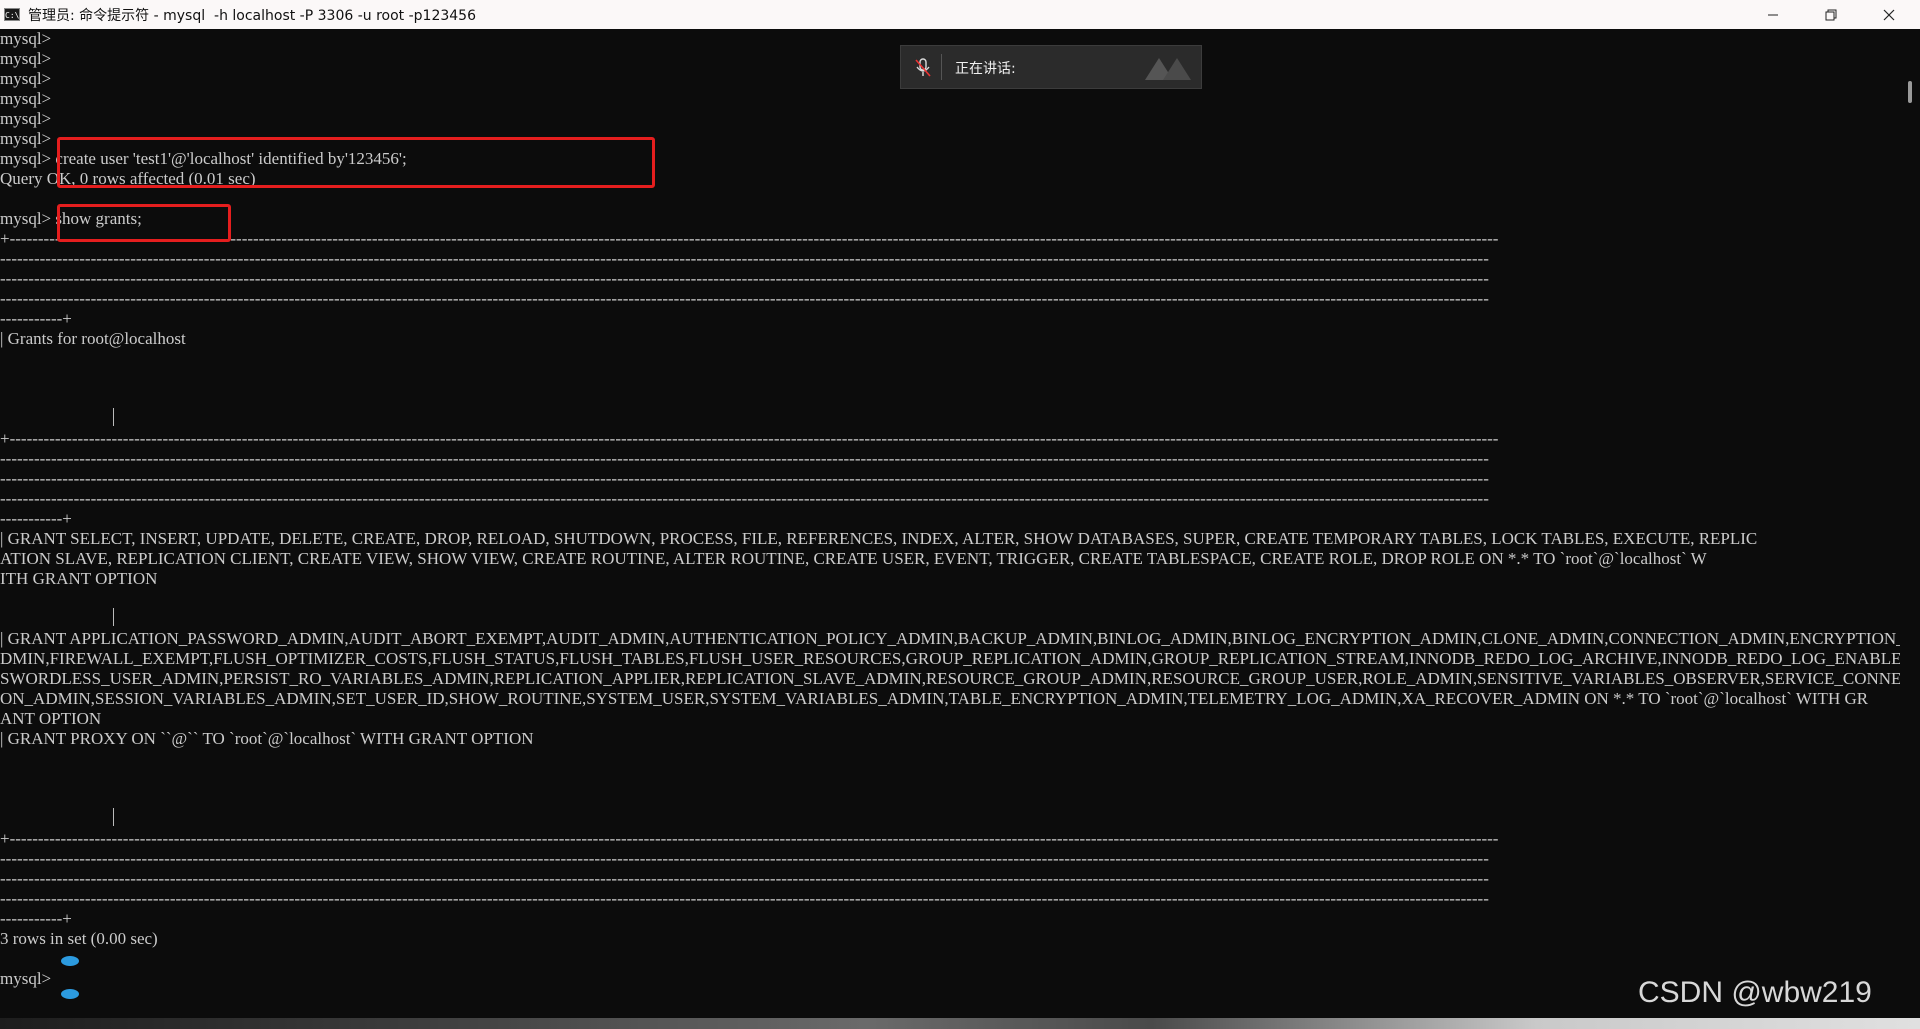 Image resolution: width=1920 pixels, height=1029 pixels. Describe the element at coordinates (1755, 992) in the screenshot. I see `watermark: CSDN @wbw219` at that location.